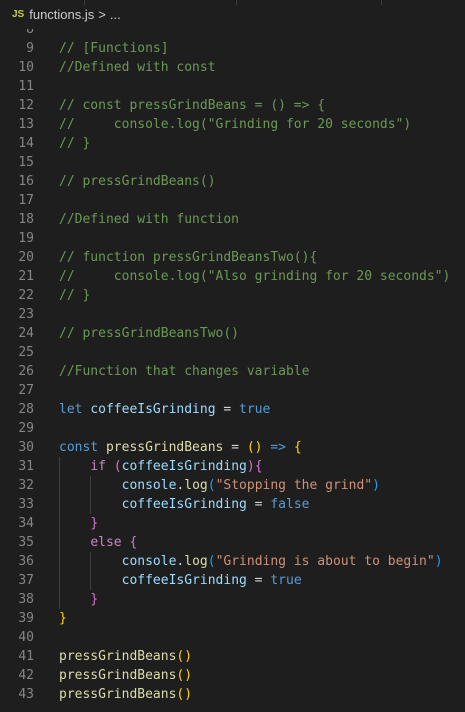 Image resolution: width=465 pixels, height=712 pixels. I want to click on code-line: 30 const pressGrindBeans = () => {, so click(232, 447).